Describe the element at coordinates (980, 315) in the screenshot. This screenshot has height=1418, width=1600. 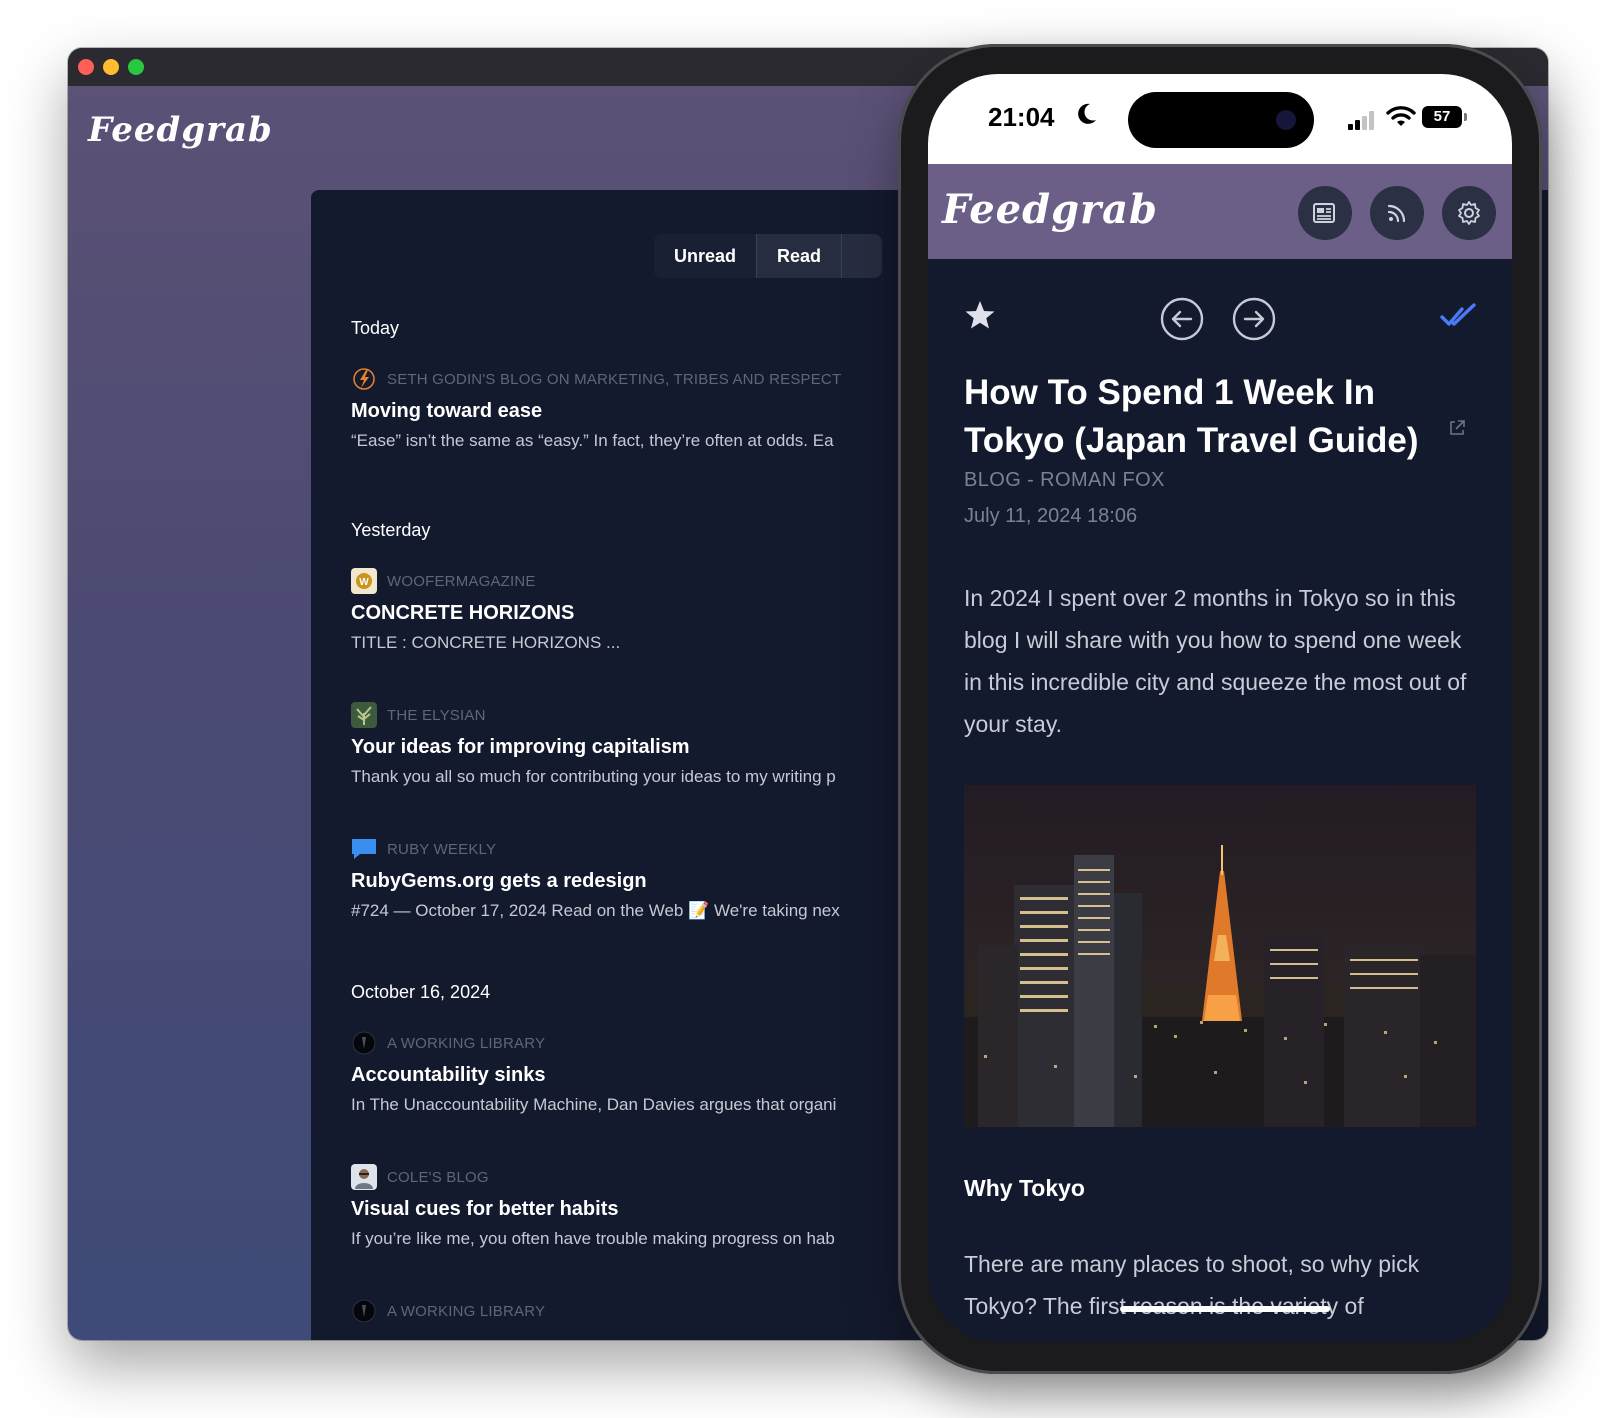
I see `star-icon` at that location.